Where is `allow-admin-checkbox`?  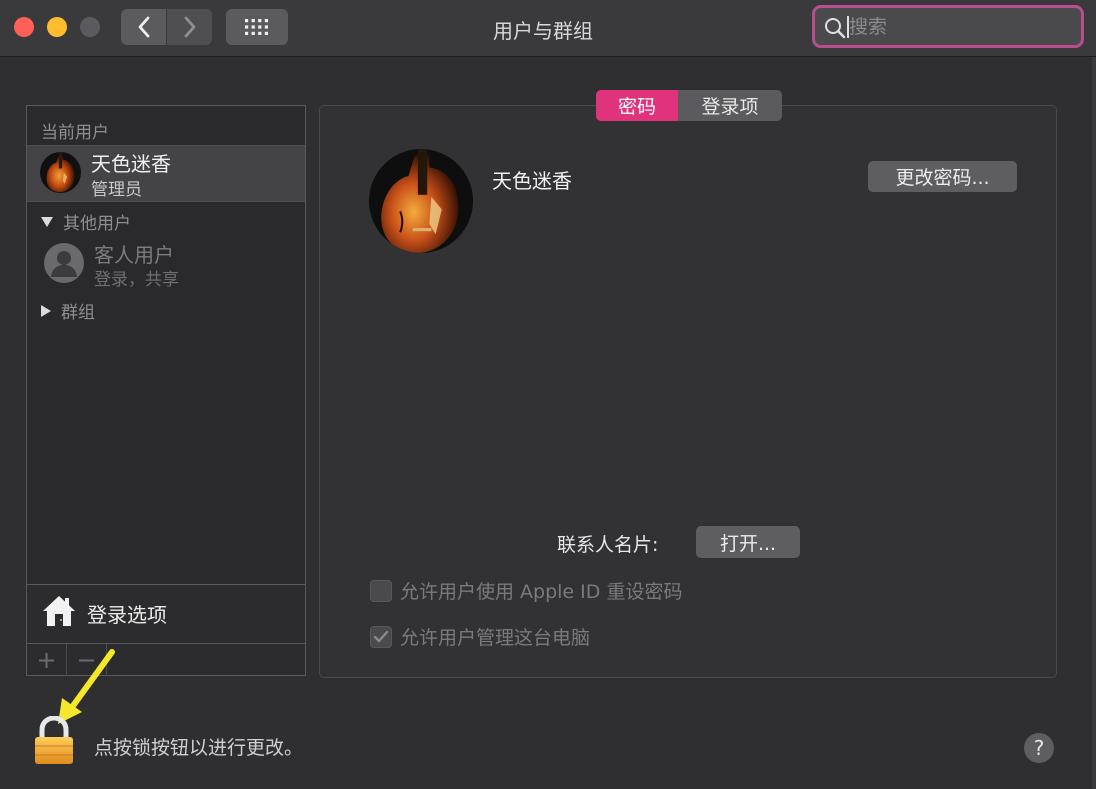 allow-admin-checkbox is located at coordinates (381, 636).